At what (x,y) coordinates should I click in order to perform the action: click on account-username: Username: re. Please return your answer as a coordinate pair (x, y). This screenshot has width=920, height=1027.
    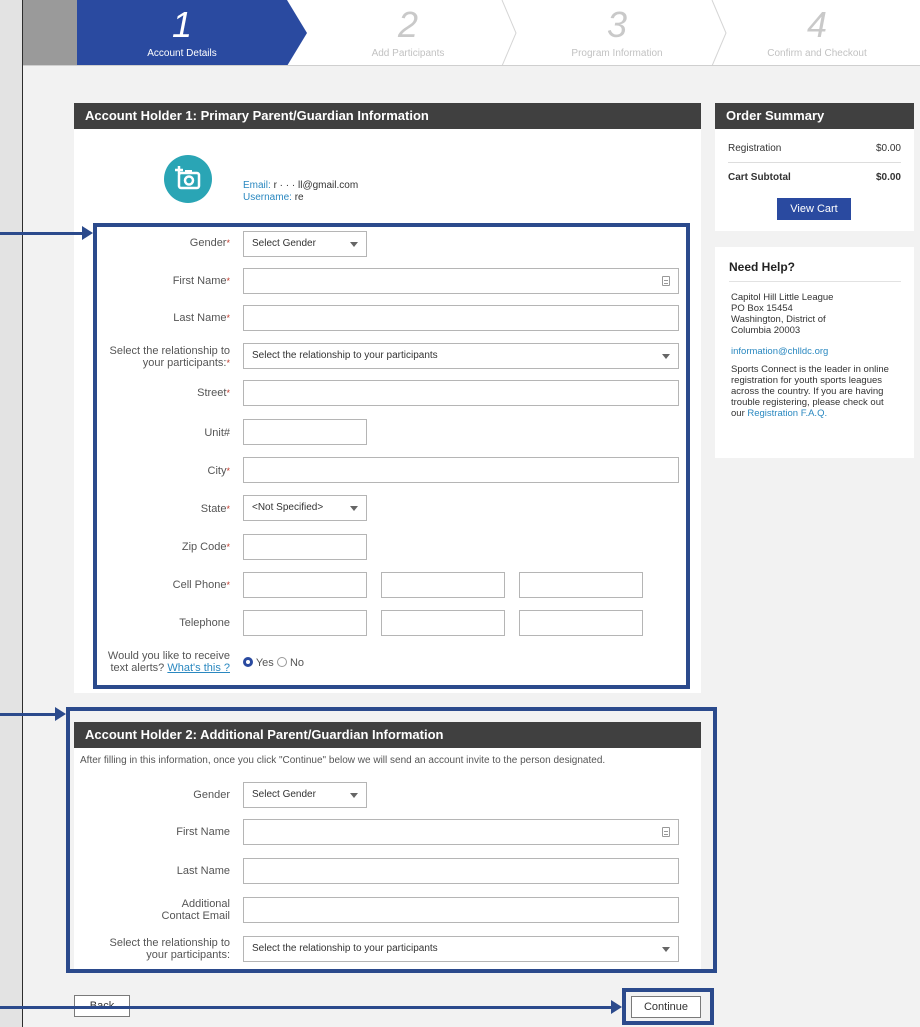
    Looking at the image, I should click on (273, 198).